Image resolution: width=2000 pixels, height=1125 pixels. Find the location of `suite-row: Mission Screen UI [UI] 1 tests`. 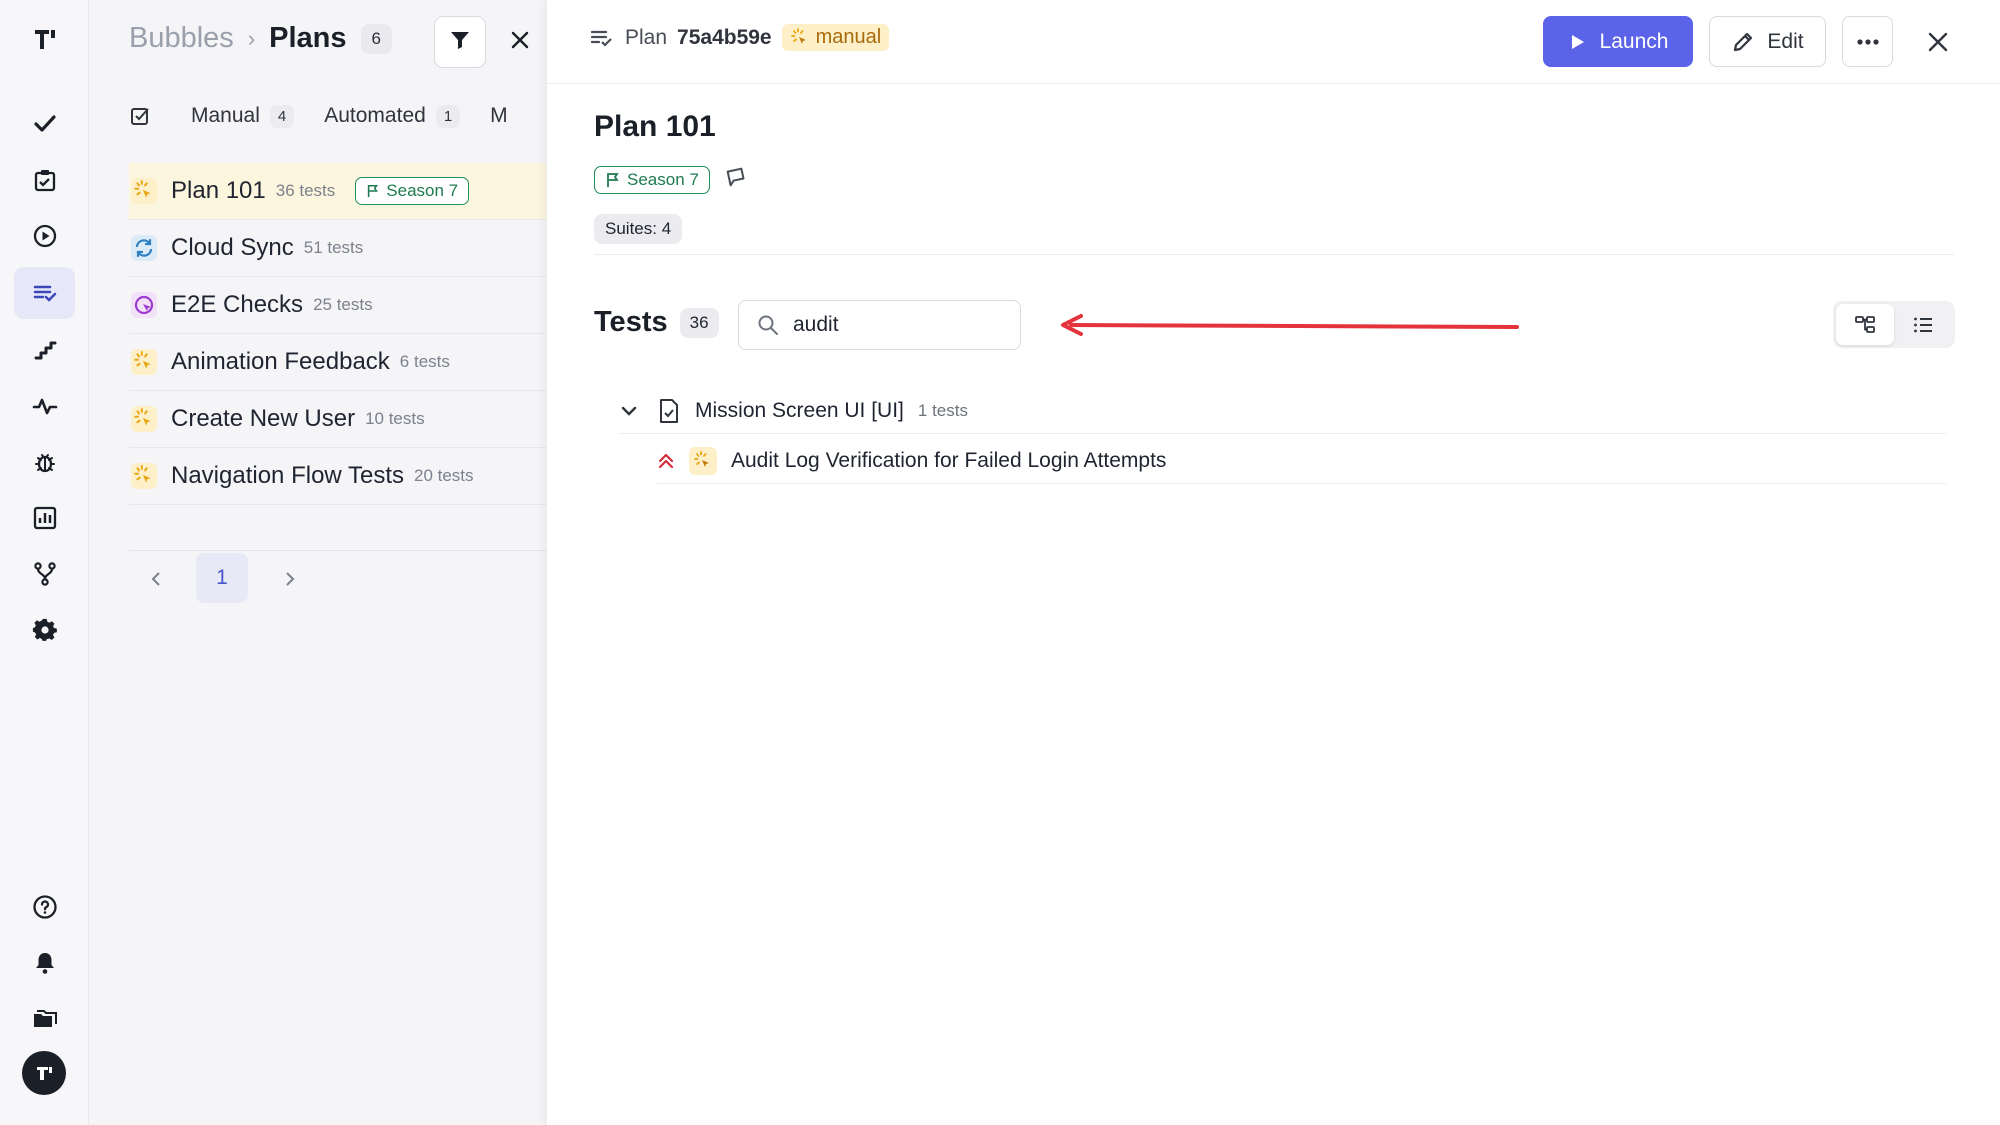

suite-row: Mission Screen UI [UI] 1 tests is located at coordinates (1283, 411).